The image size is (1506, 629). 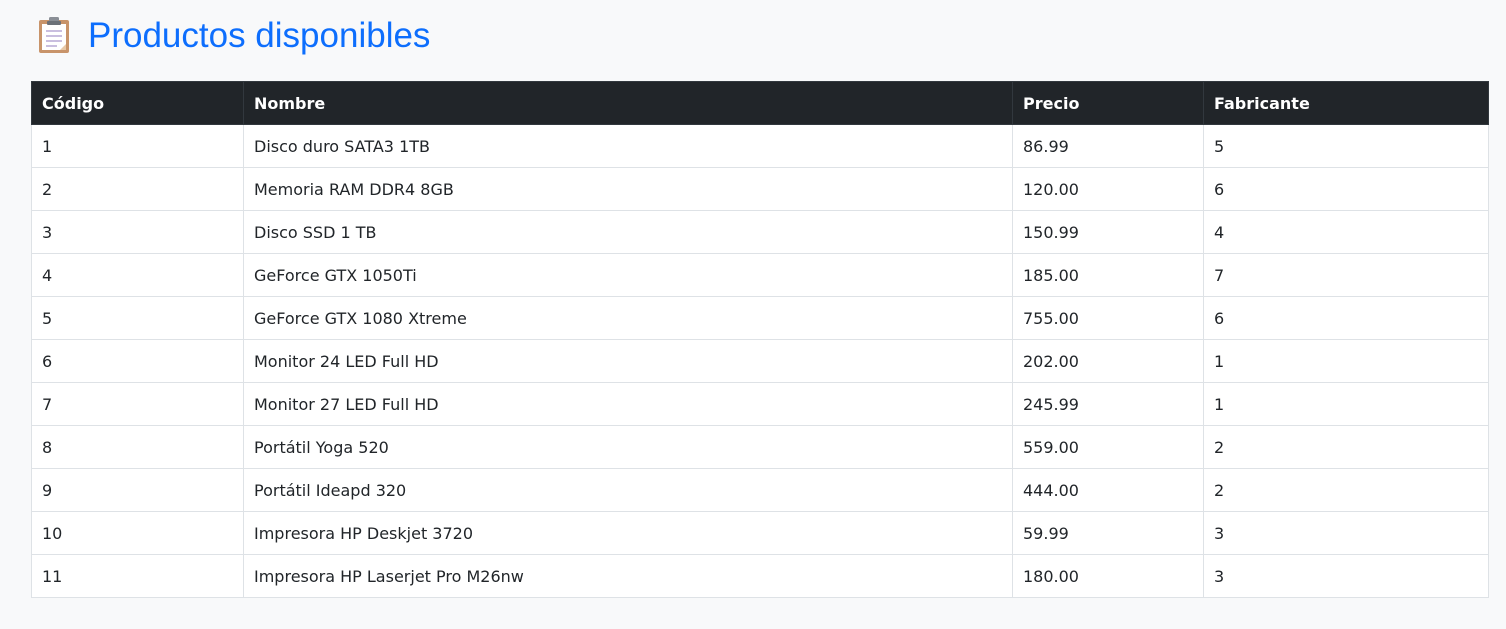 What do you see at coordinates (137, 146) in the screenshot?
I see `cell-codigo: 1` at bounding box center [137, 146].